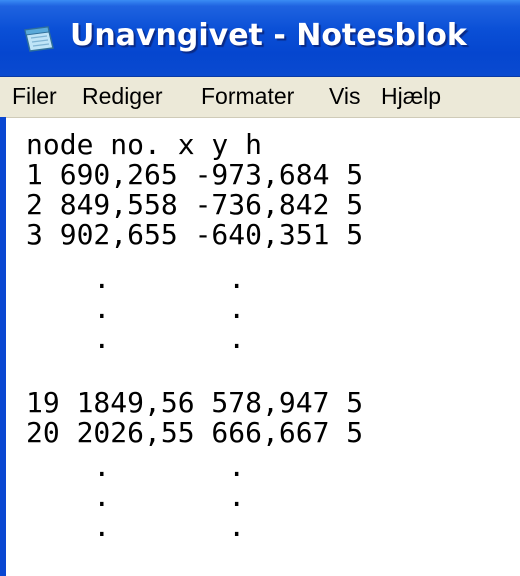 Image resolution: width=520 pixels, height=576 pixels. What do you see at coordinates (195, 204) in the screenshot?
I see `text-line: 2 849,558 -736,842 5` at bounding box center [195, 204].